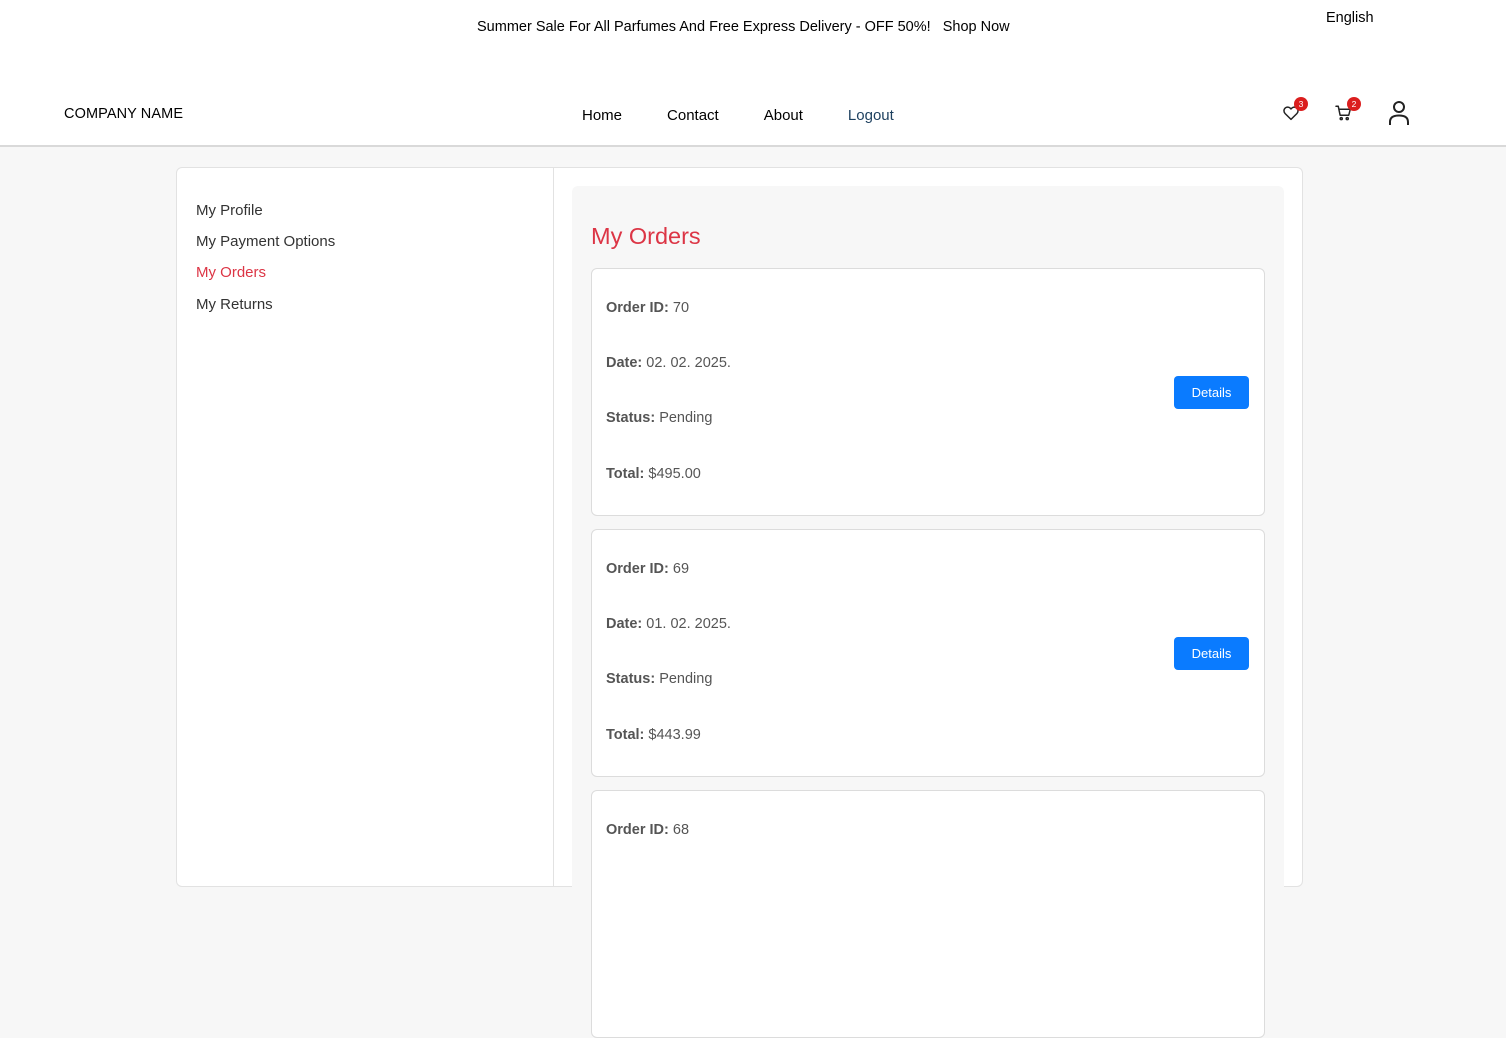  I want to click on order-id-row: Order ID: 68, so click(647, 830).